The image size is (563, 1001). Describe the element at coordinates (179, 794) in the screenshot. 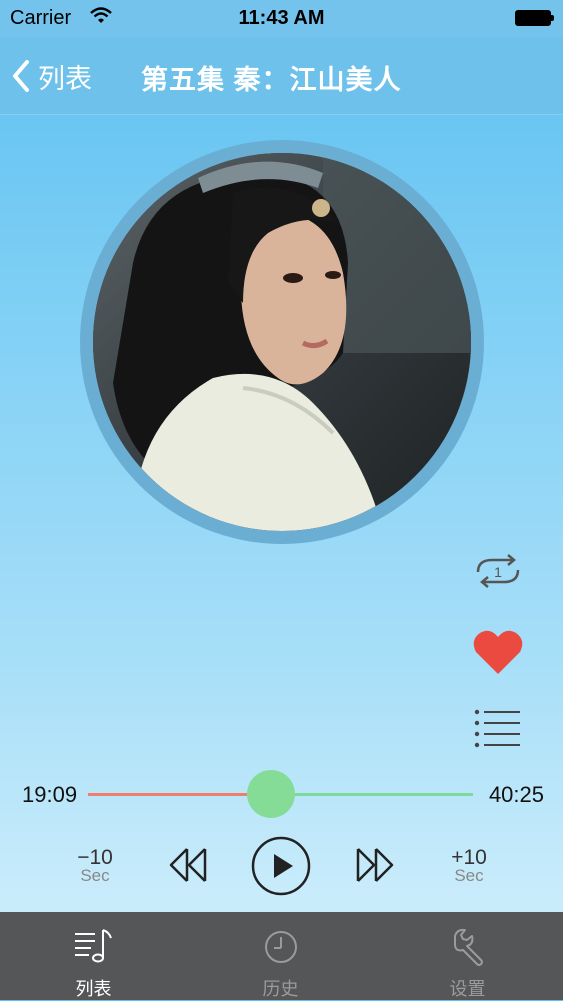

I see `progress-played-track` at that location.